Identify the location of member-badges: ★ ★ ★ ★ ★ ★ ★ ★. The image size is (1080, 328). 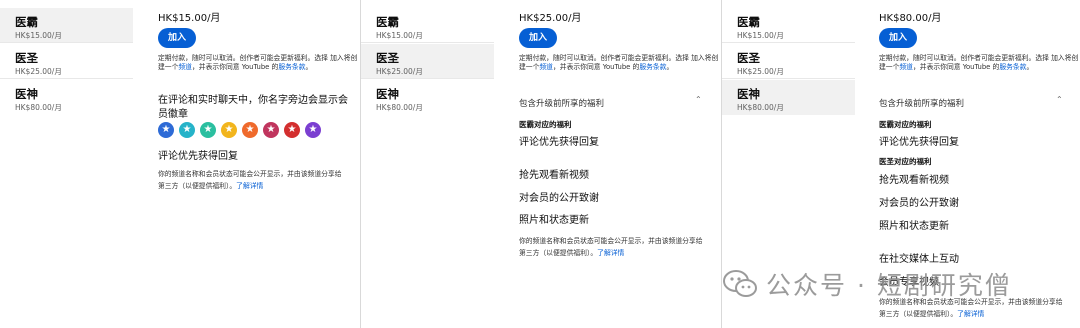
(239, 130).